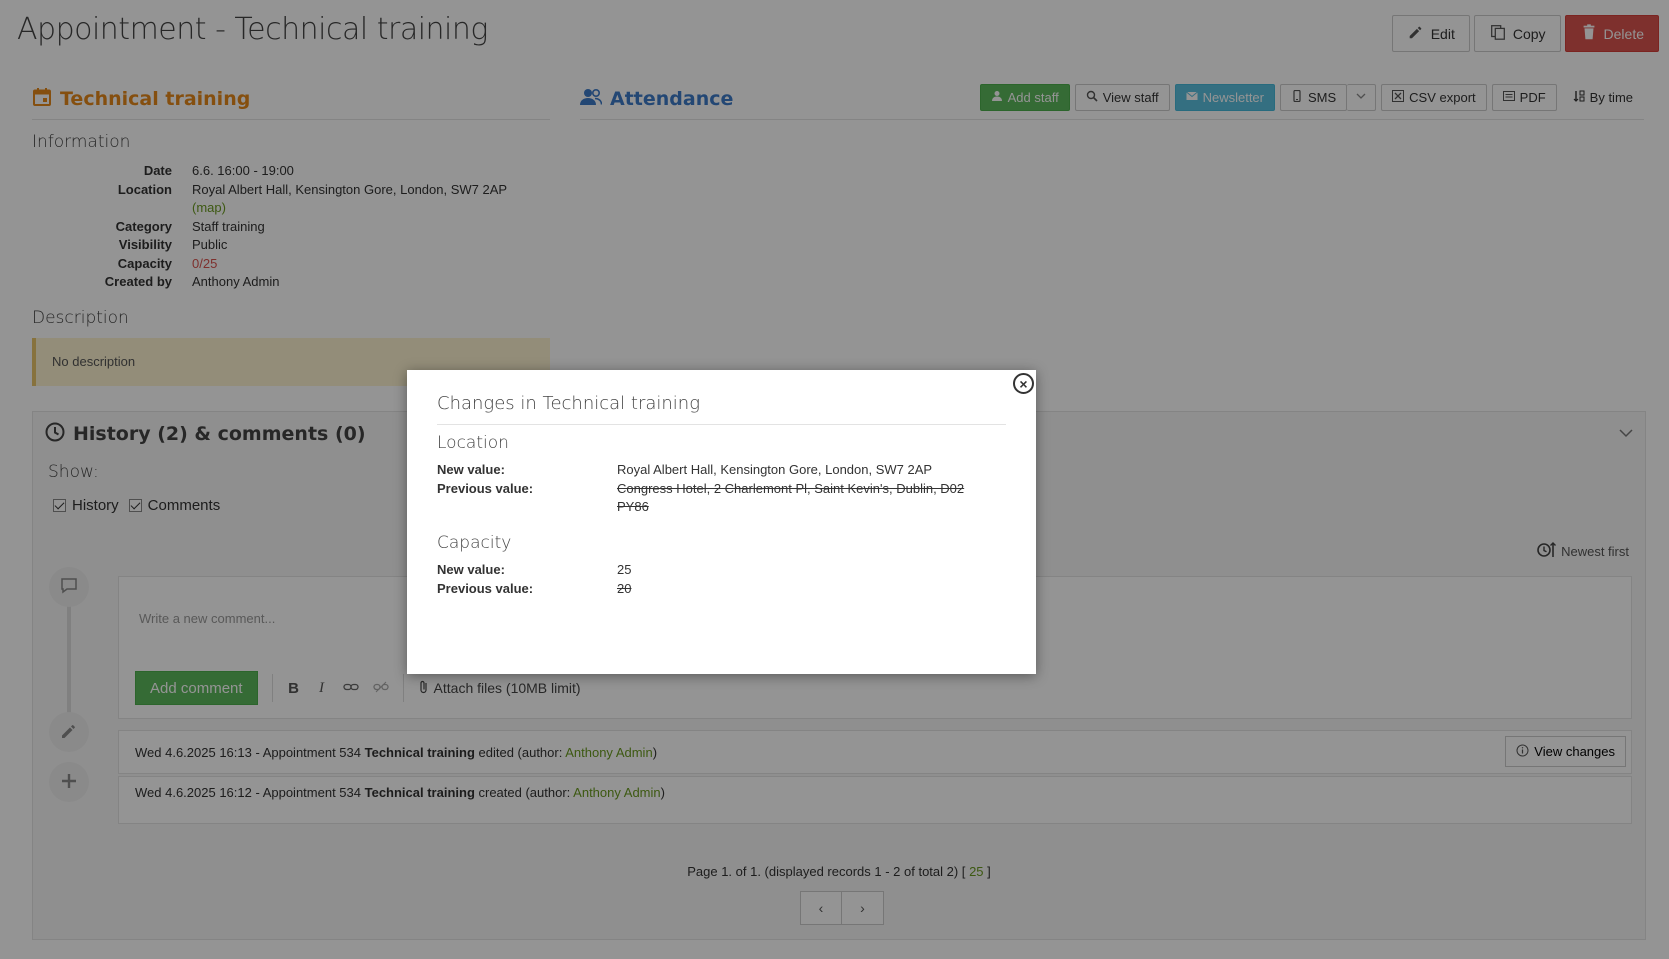  I want to click on previous-value: 20, so click(624, 588).